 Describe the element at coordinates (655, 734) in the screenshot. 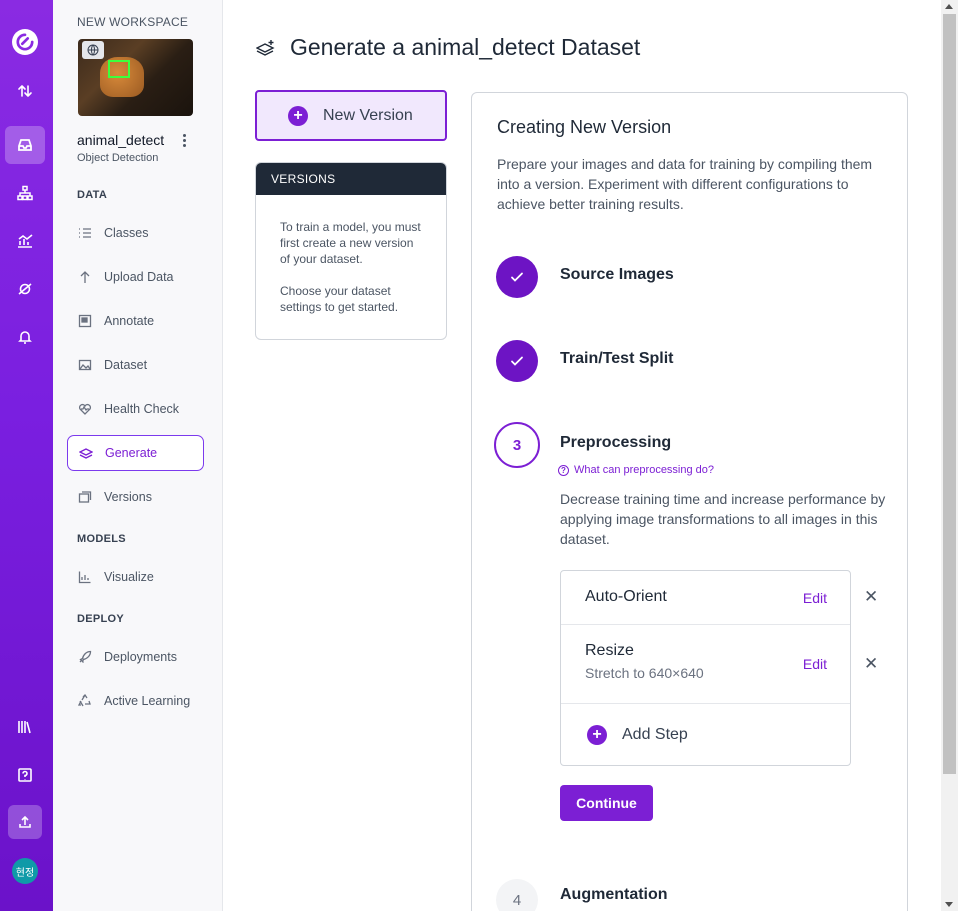

I see `add-step-label: Add Step` at that location.